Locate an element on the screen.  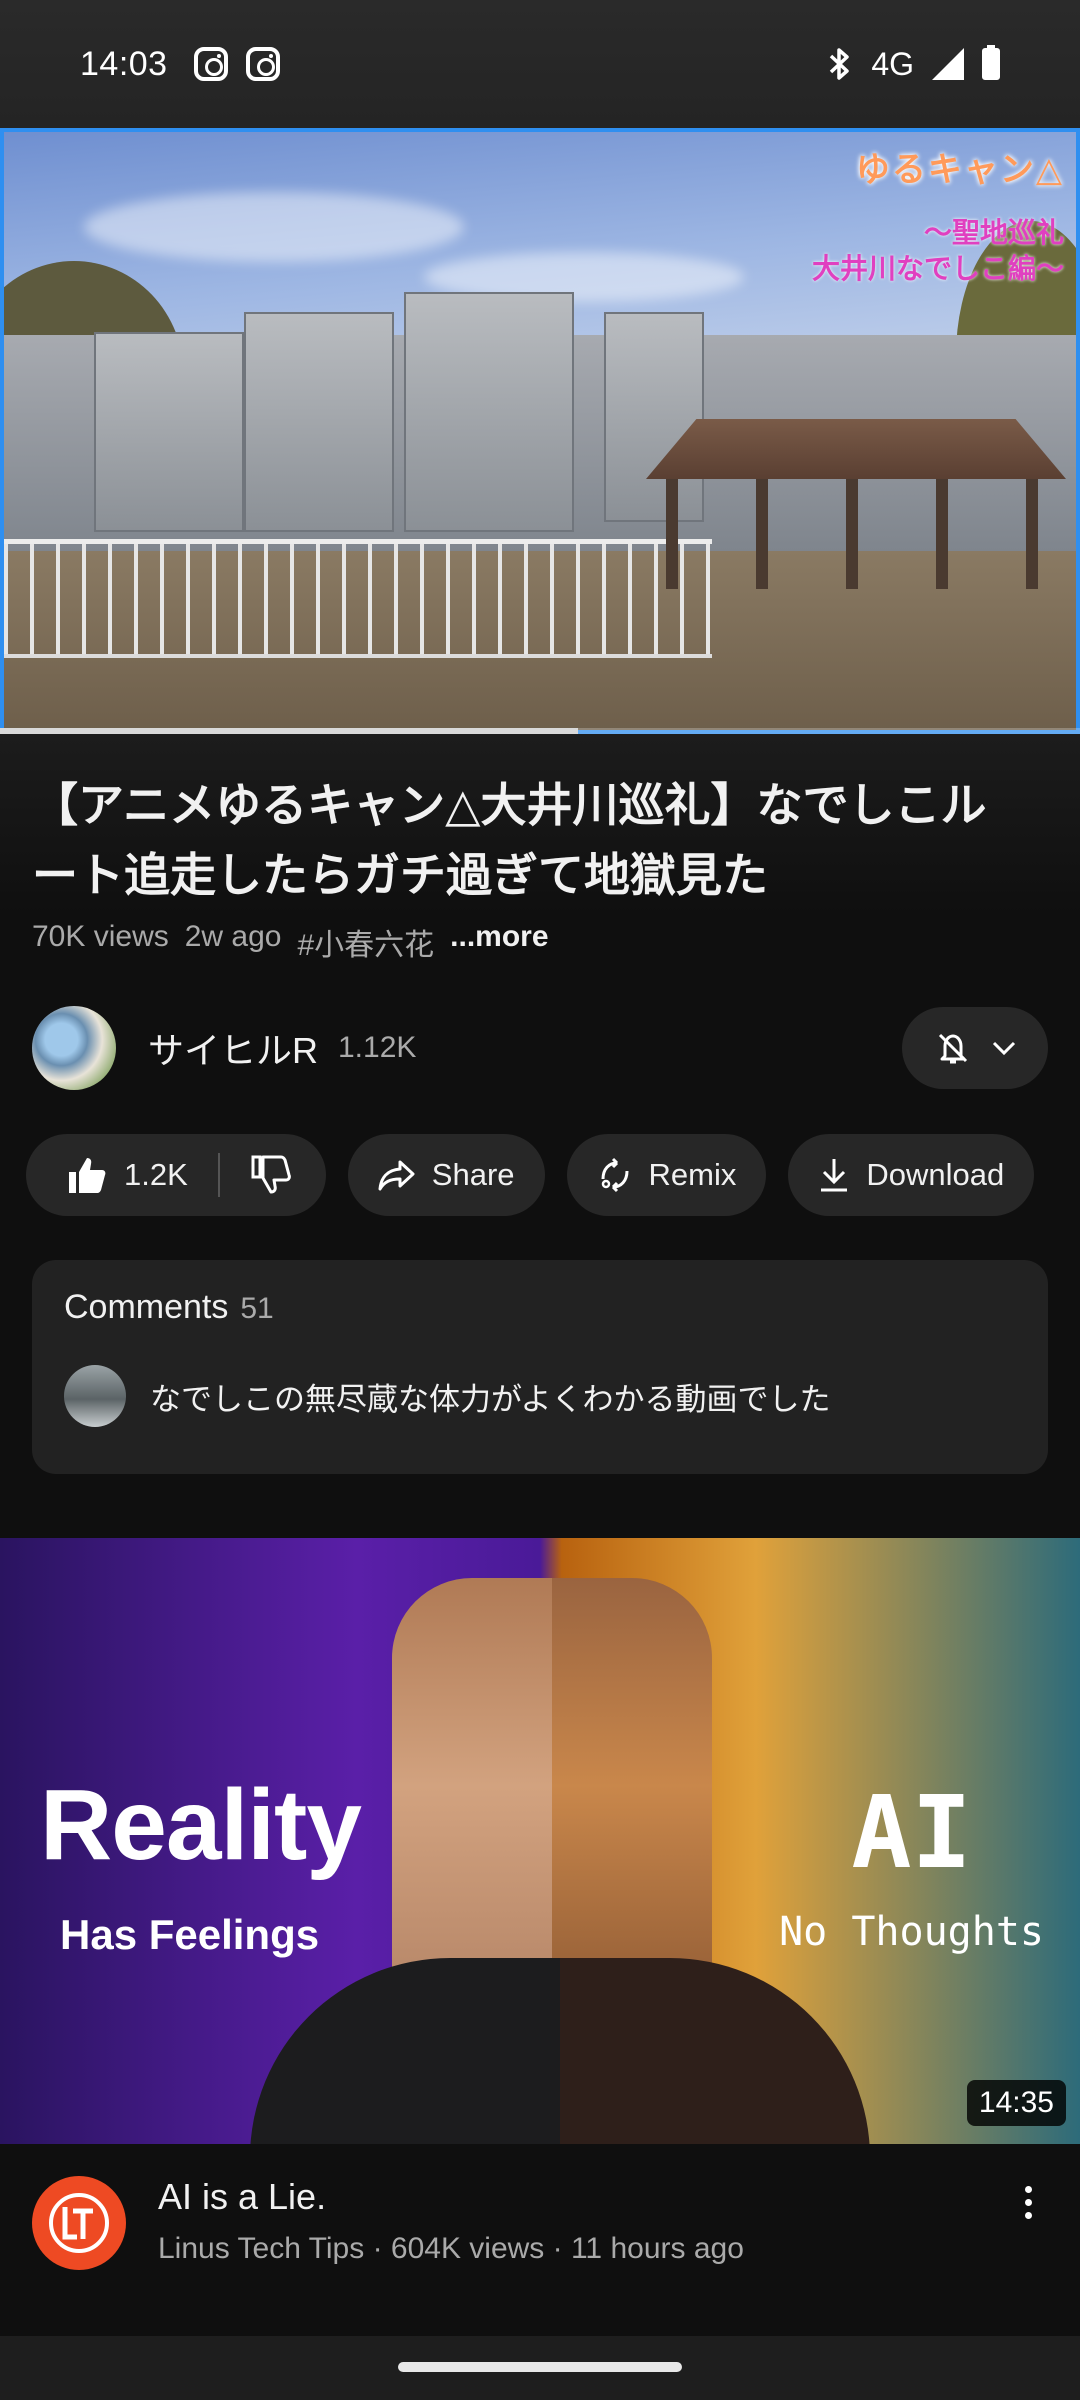
comments-preview: Comments 51 なでしこの無尽蔵な体力がよくわかる動画でした is located at coordinates (540, 1367).